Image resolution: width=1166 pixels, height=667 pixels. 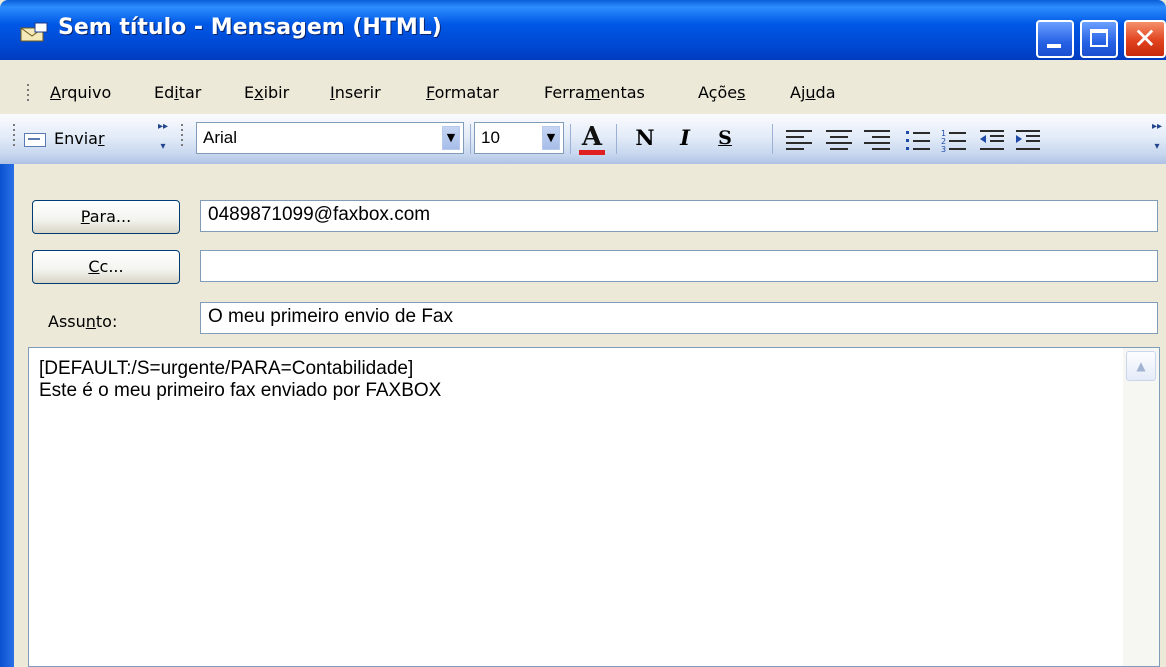 I want to click on maximize-button, so click(x=1099, y=39).